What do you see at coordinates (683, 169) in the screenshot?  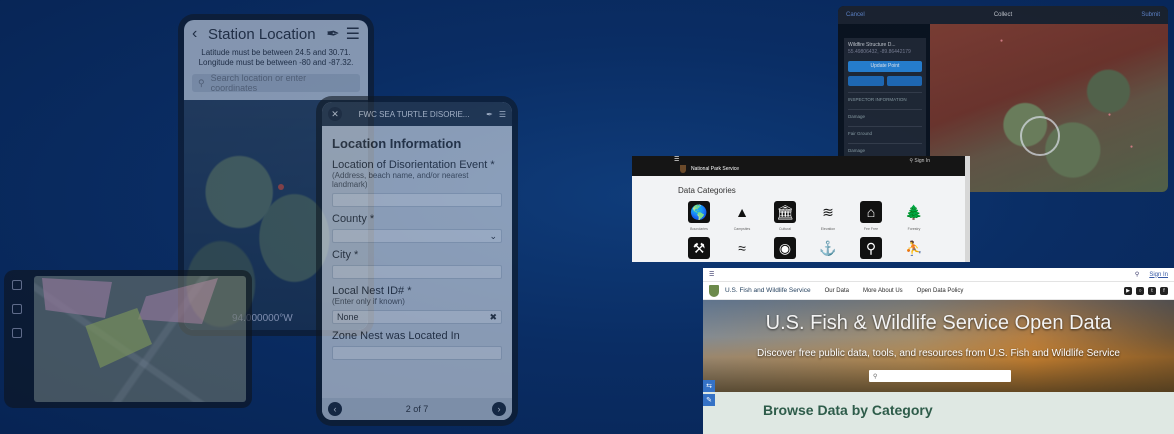 I see `arrowhead-logo-icon` at bounding box center [683, 169].